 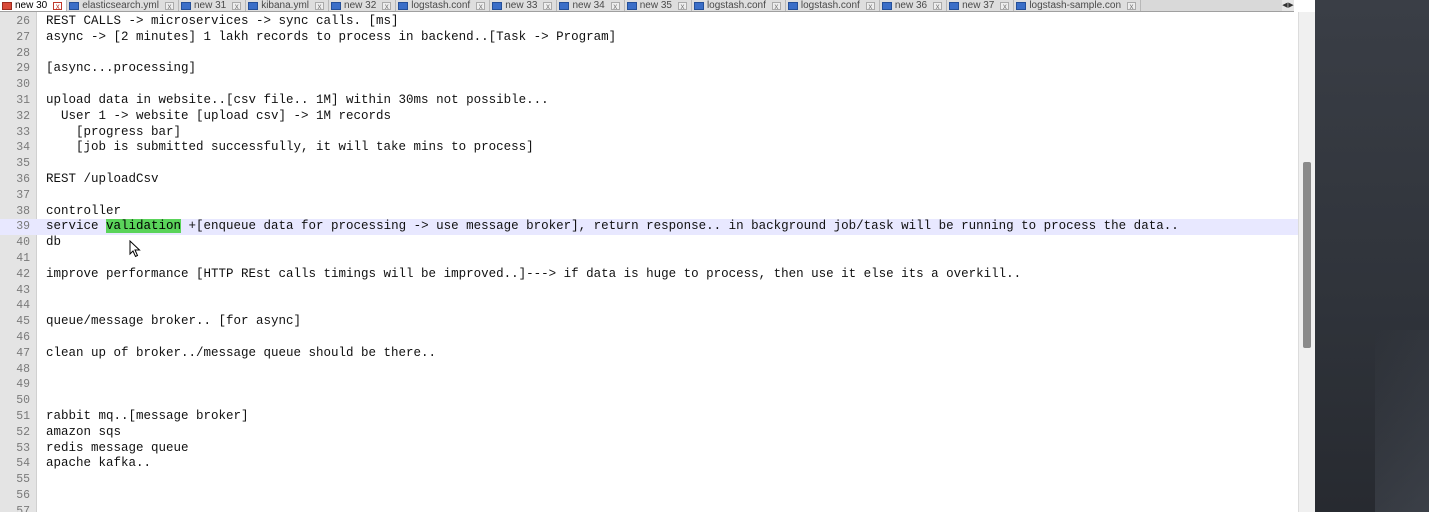 What do you see at coordinates (649, 133) in the screenshot?
I see `editor-line: 33 [progress bar]` at bounding box center [649, 133].